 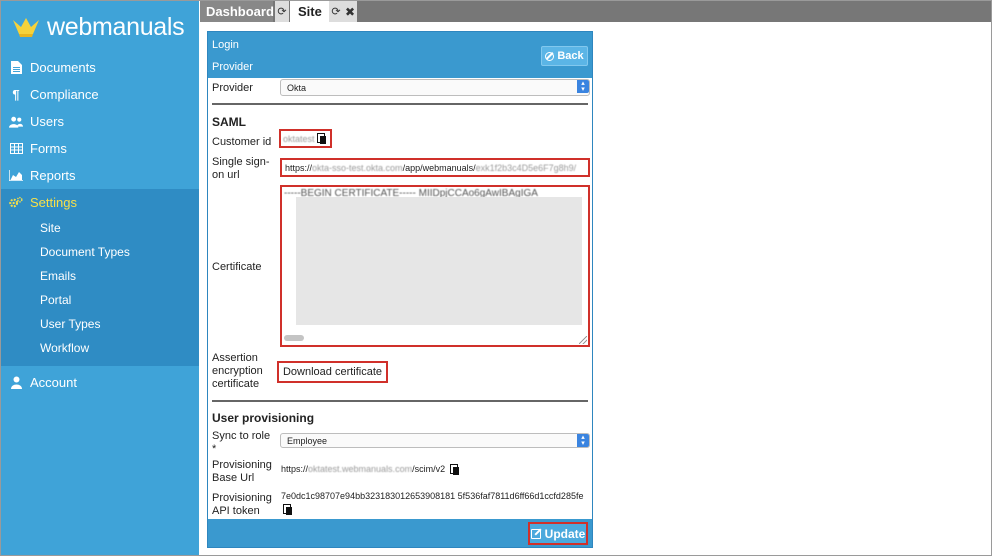 I want to click on sidebar-item-label: Settings, so click(x=53, y=202).